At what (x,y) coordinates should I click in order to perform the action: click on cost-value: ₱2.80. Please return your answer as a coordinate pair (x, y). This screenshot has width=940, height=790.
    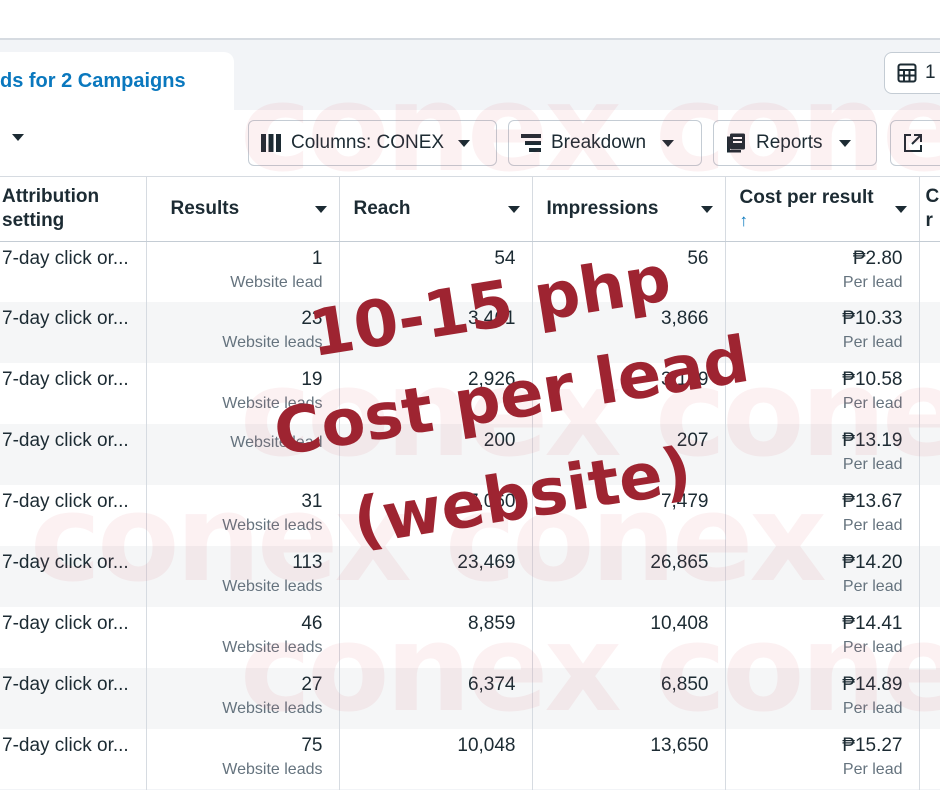
    Looking at the image, I should click on (877, 258).